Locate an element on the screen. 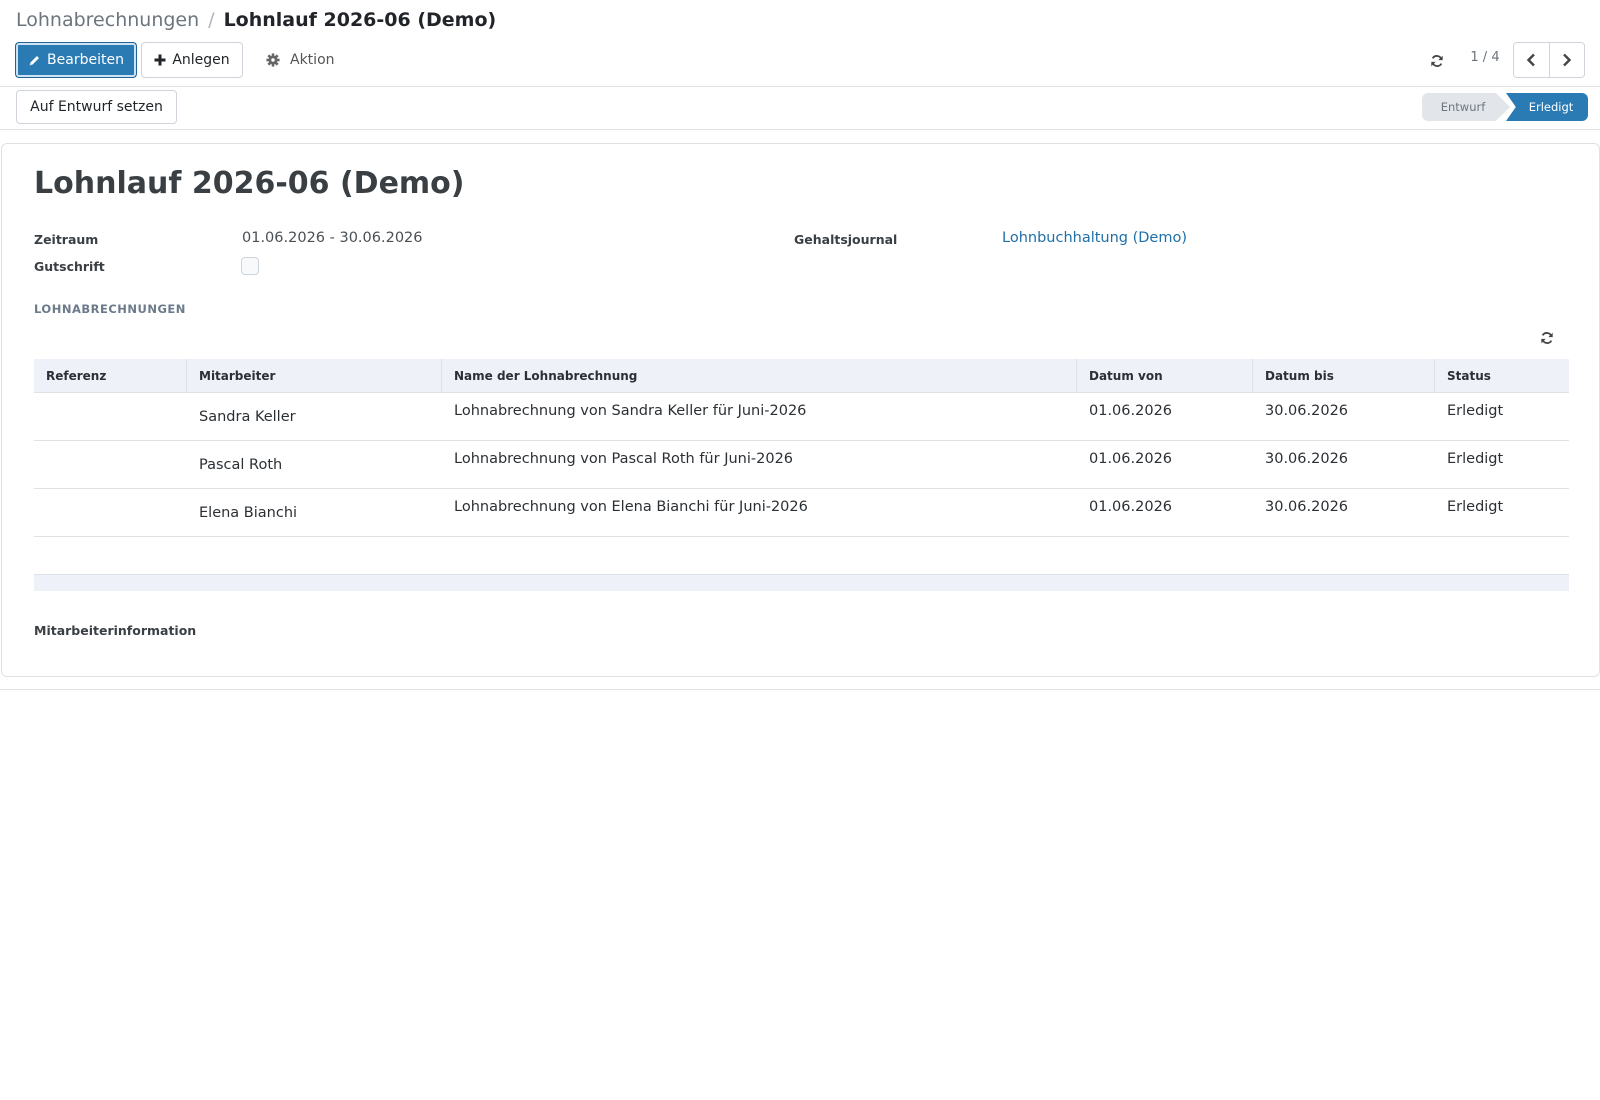 Image resolution: width=1600 pixels, height=1100 pixels. status-step-done: Erledigt is located at coordinates (1547, 107).